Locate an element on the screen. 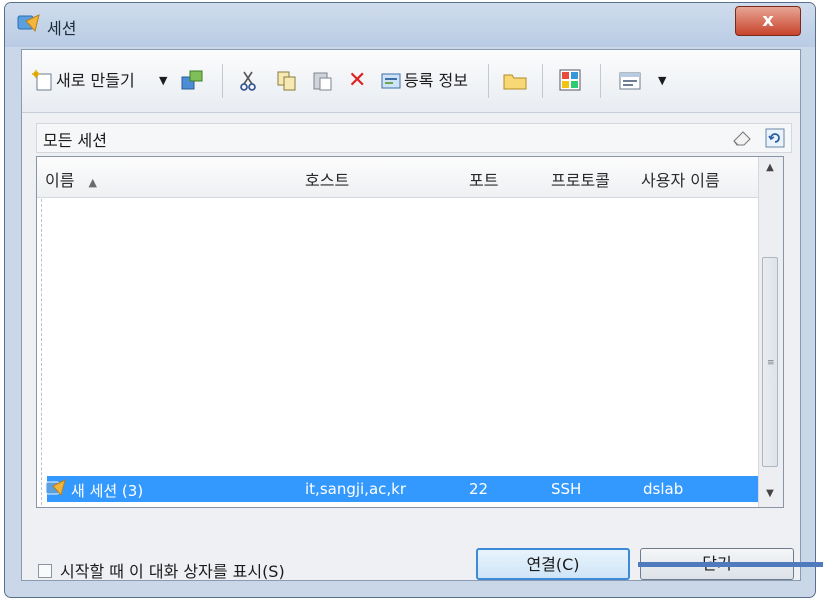 Image resolution: width=823 pixels, height=604 pixels. new-dropdown-arrow-icon: ▼ is located at coordinates (163, 81).